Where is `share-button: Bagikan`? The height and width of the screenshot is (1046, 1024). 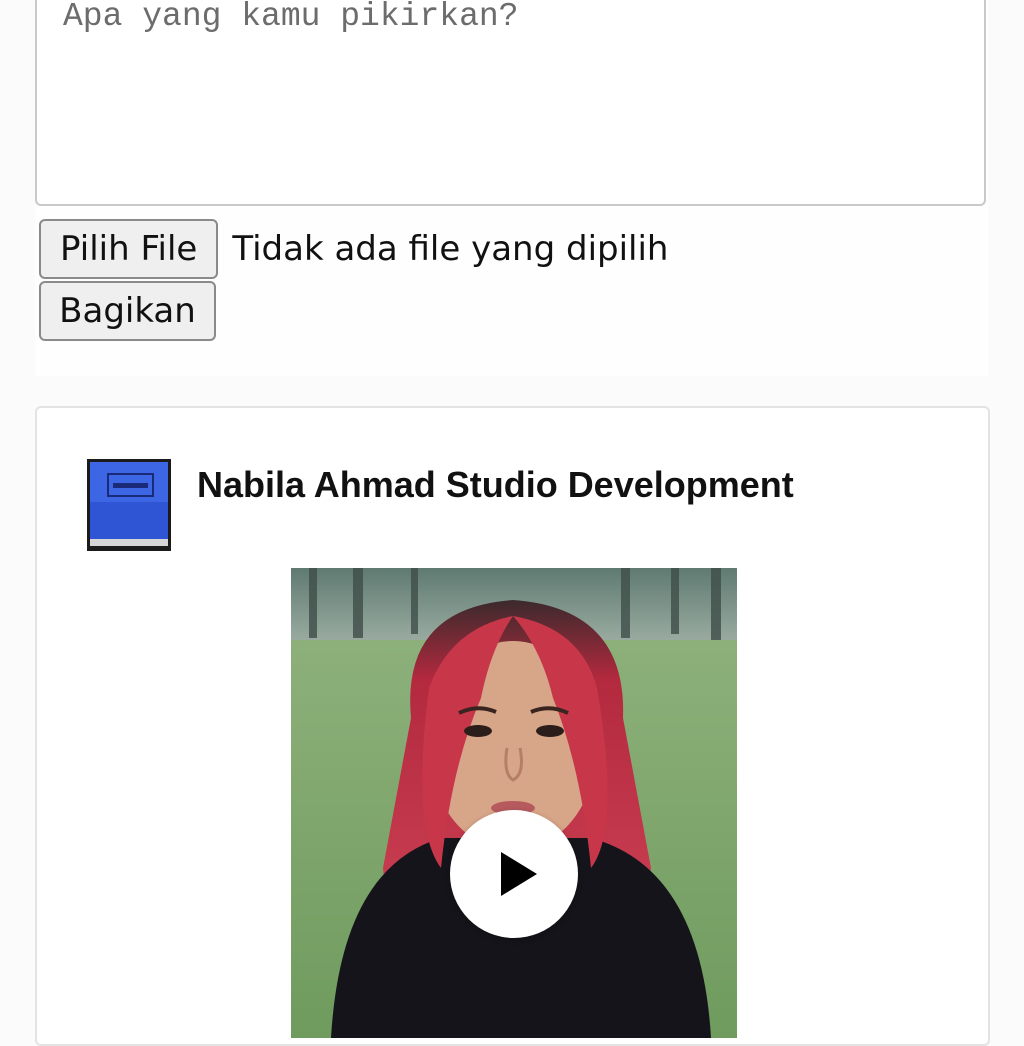 share-button: Bagikan is located at coordinates (127, 311).